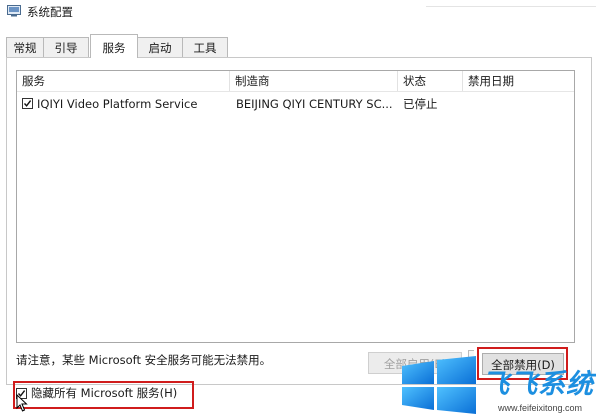  Describe the element at coordinates (313, 81) in the screenshot. I see `column-header-manufacturer: 制造商` at that location.